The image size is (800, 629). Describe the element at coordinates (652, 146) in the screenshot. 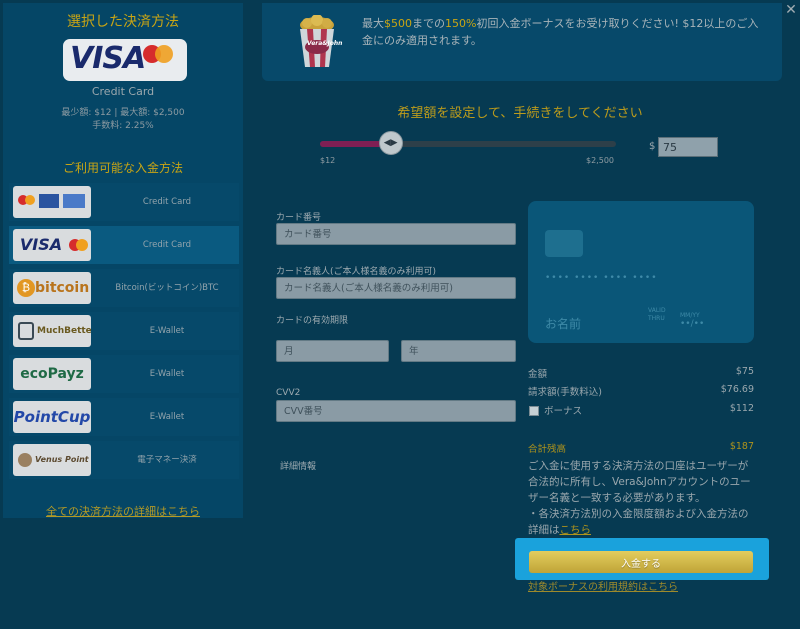

I see `currency-symbol: $` at that location.